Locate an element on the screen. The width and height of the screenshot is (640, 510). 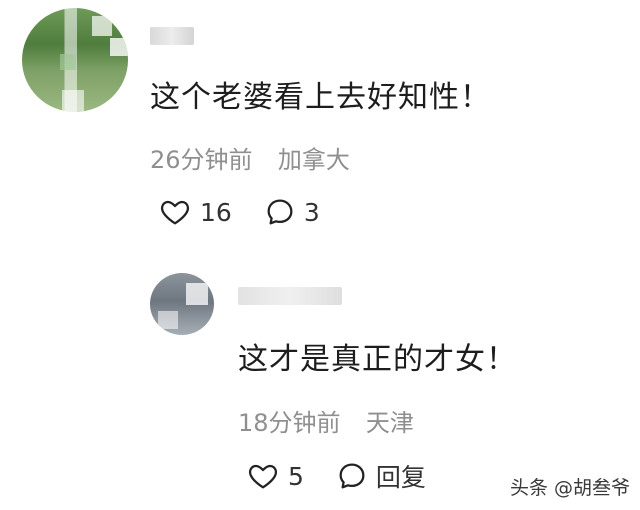
comment-time: 26分钟前 is located at coordinates (201, 160).